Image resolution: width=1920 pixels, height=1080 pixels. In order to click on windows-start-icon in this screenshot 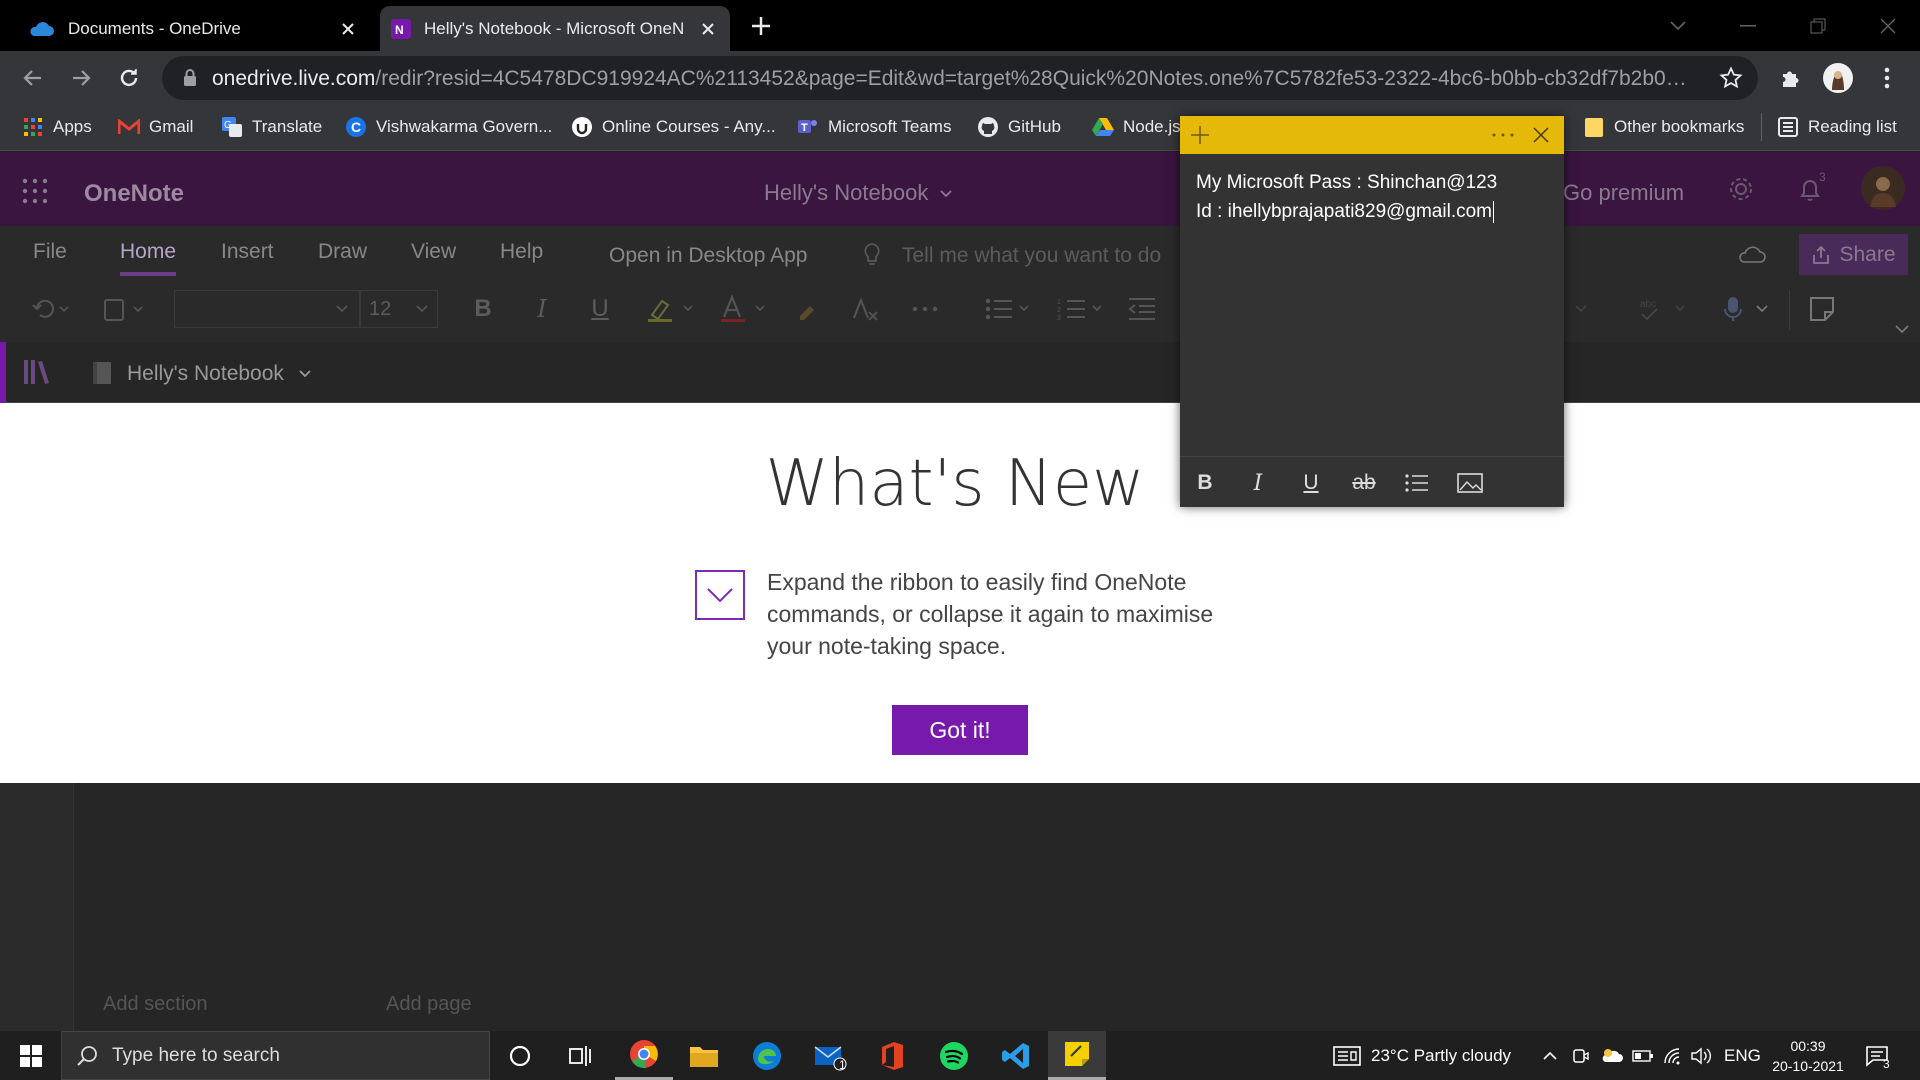, I will do `click(31, 1055)`.